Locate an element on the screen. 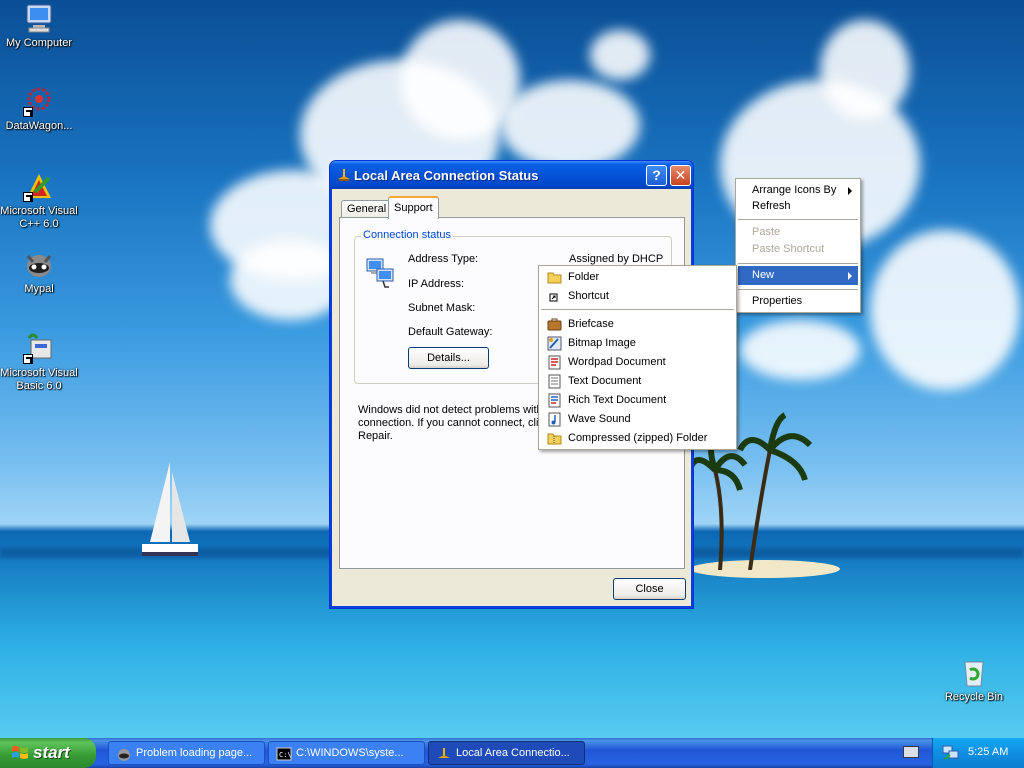  desktop-icon-mypal: Mypal is located at coordinates (39, 272).